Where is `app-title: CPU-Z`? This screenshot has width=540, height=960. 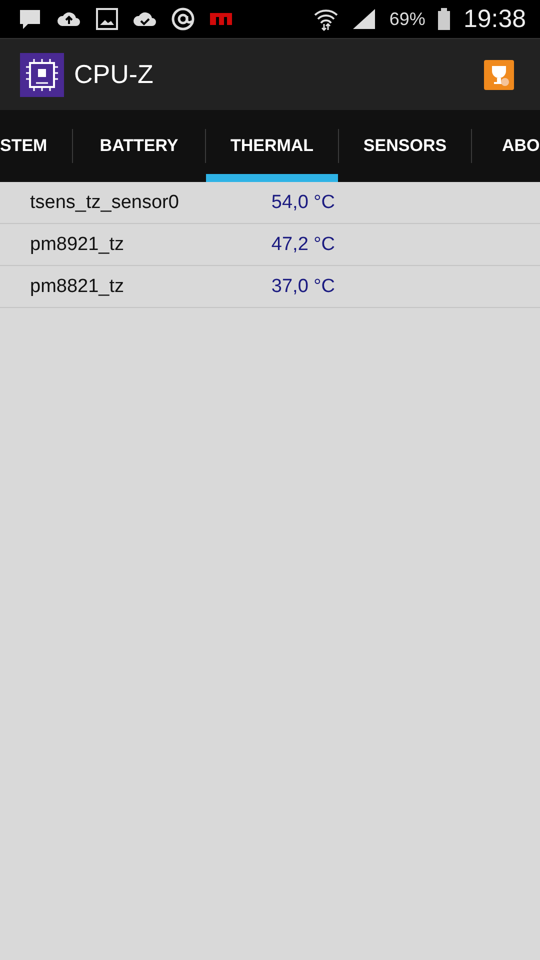 app-title: CPU-Z is located at coordinates (114, 74).